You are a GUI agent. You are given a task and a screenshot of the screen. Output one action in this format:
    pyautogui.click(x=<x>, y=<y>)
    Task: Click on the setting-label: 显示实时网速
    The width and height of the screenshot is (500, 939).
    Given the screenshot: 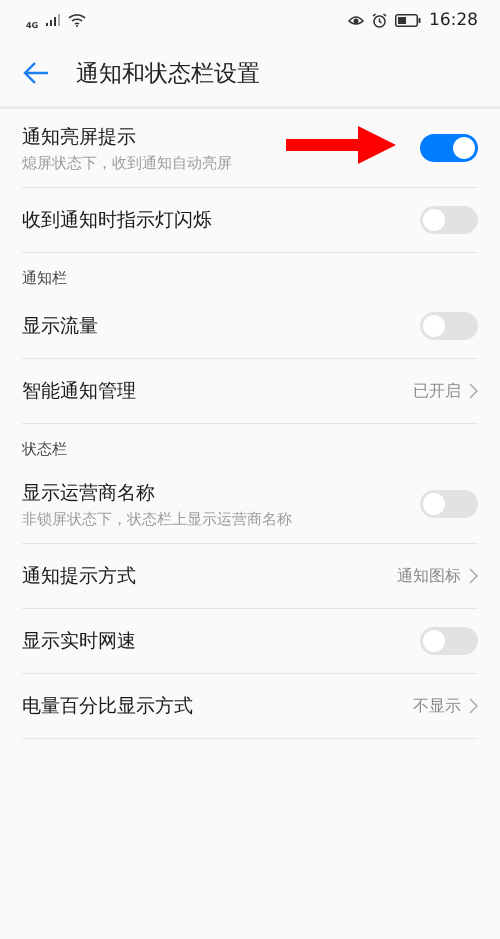 What is the action you would take?
    pyautogui.click(x=79, y=641)
    